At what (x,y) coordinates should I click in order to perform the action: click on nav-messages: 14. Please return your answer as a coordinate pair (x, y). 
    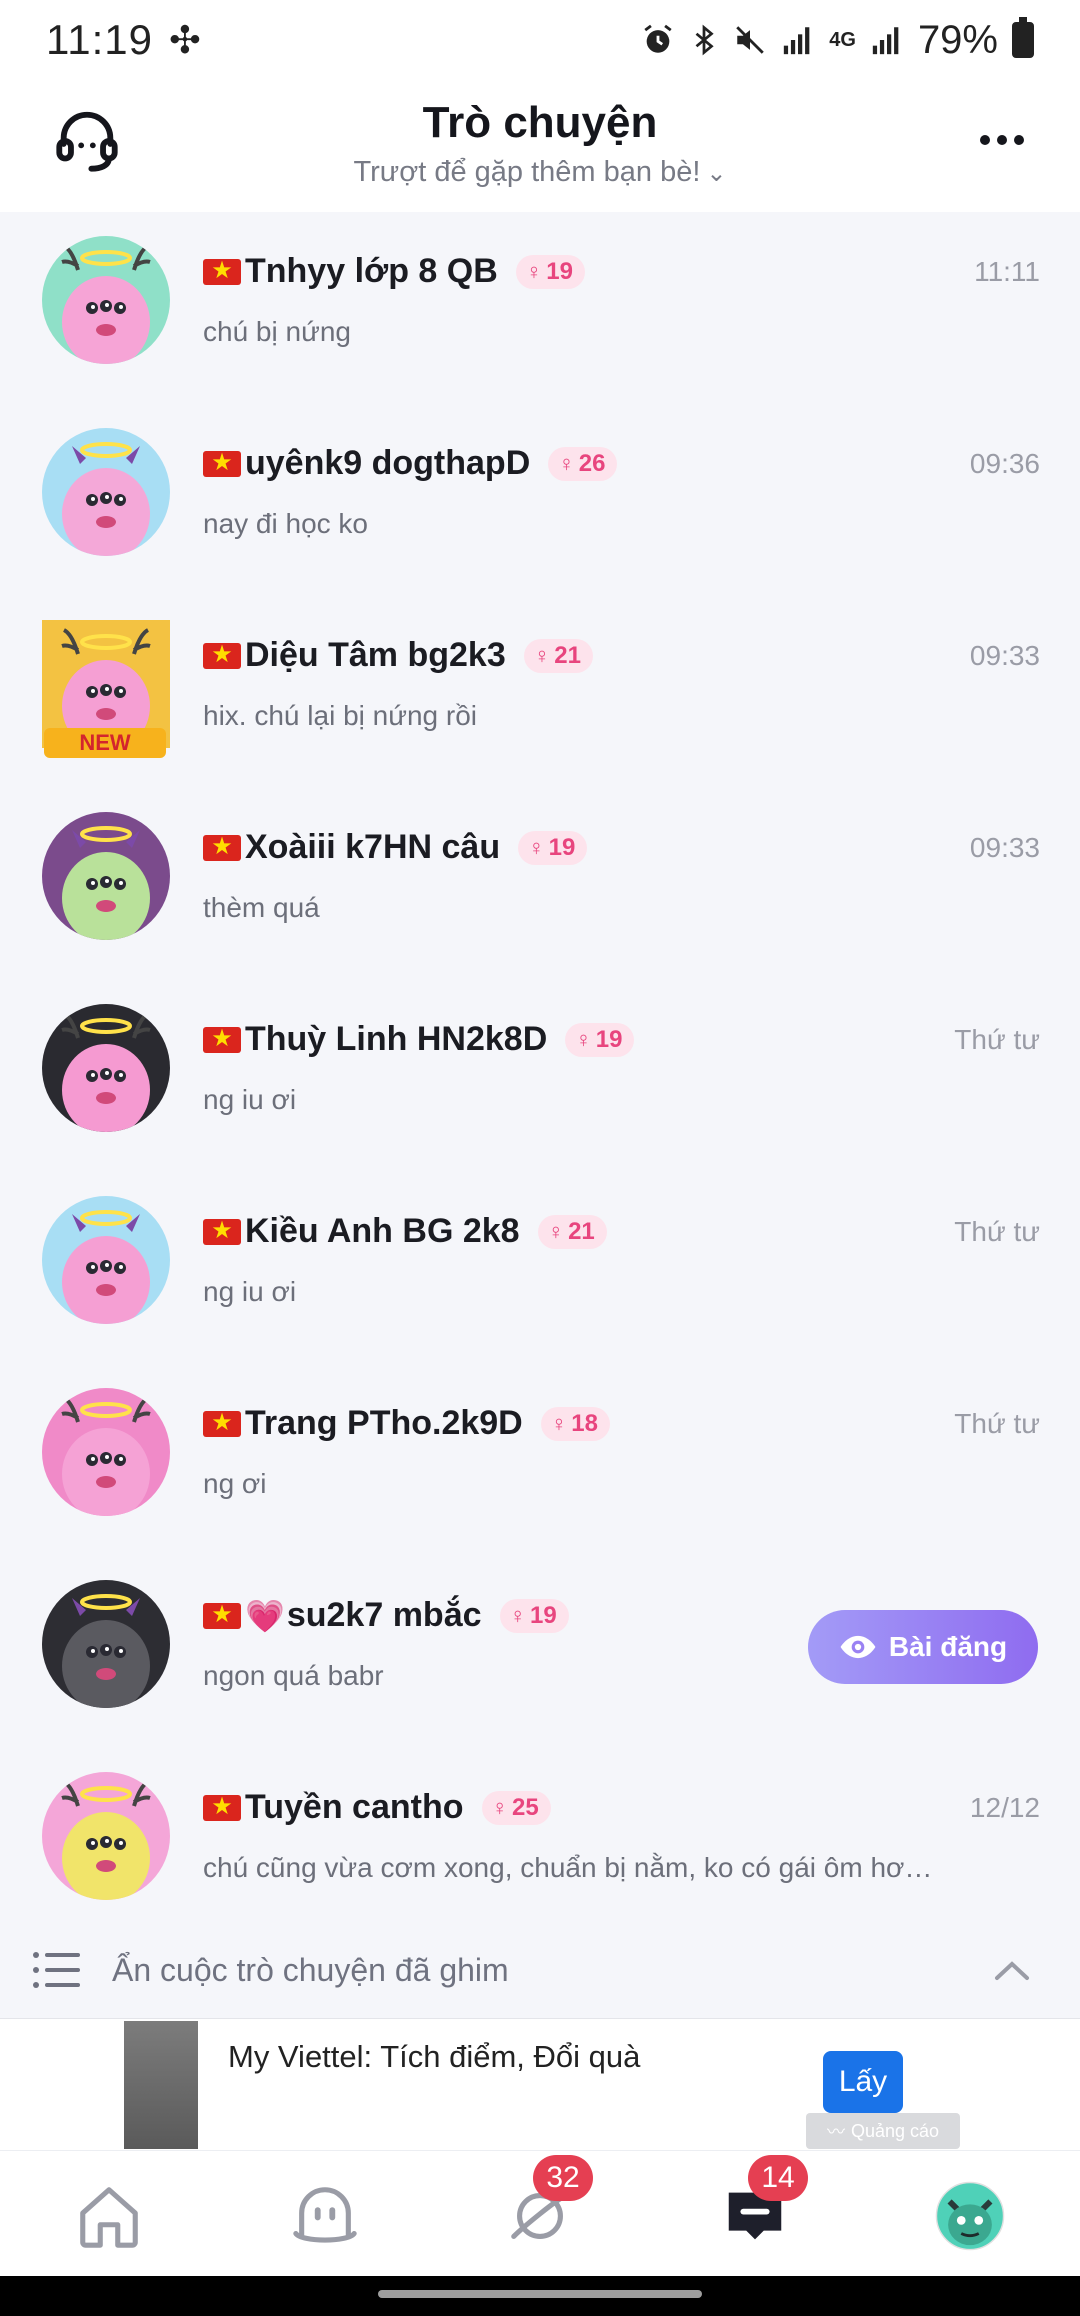
    Looking at the image, I should click on (764, 2203).